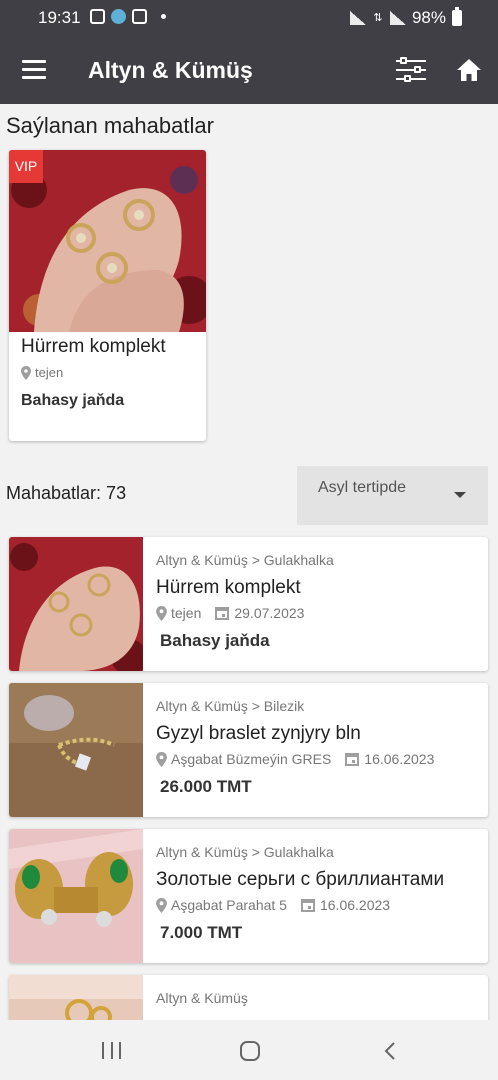 This screenshot has width=498, height=1080. What do you see at coordinates (128, 16) in the screenshot?
I see `notification-icons` at bounding box center [128, 16].